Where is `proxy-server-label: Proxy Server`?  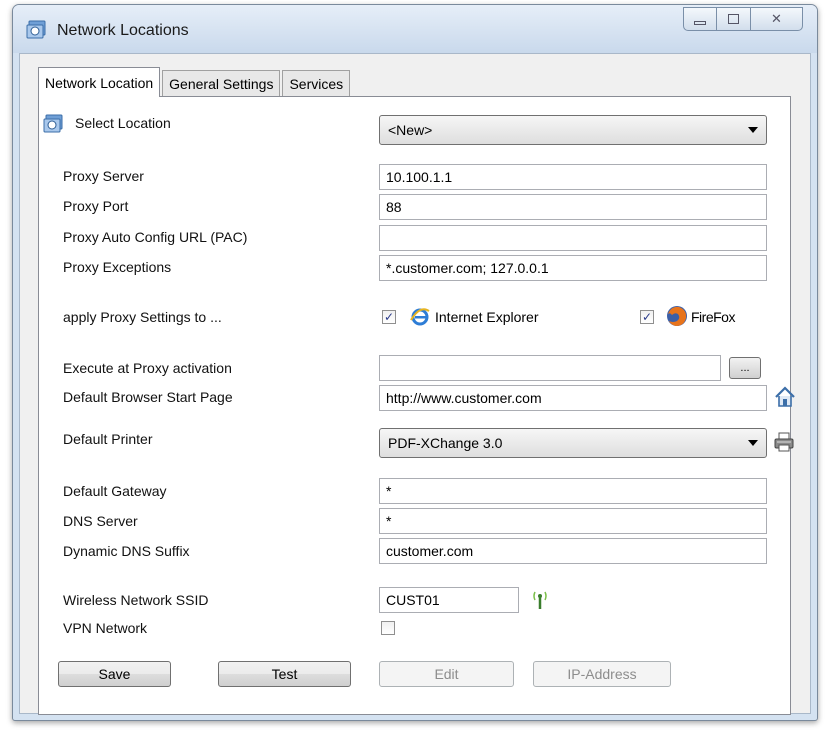
proxy-server-label: Proxy Server is located at coordinates (103, 176).